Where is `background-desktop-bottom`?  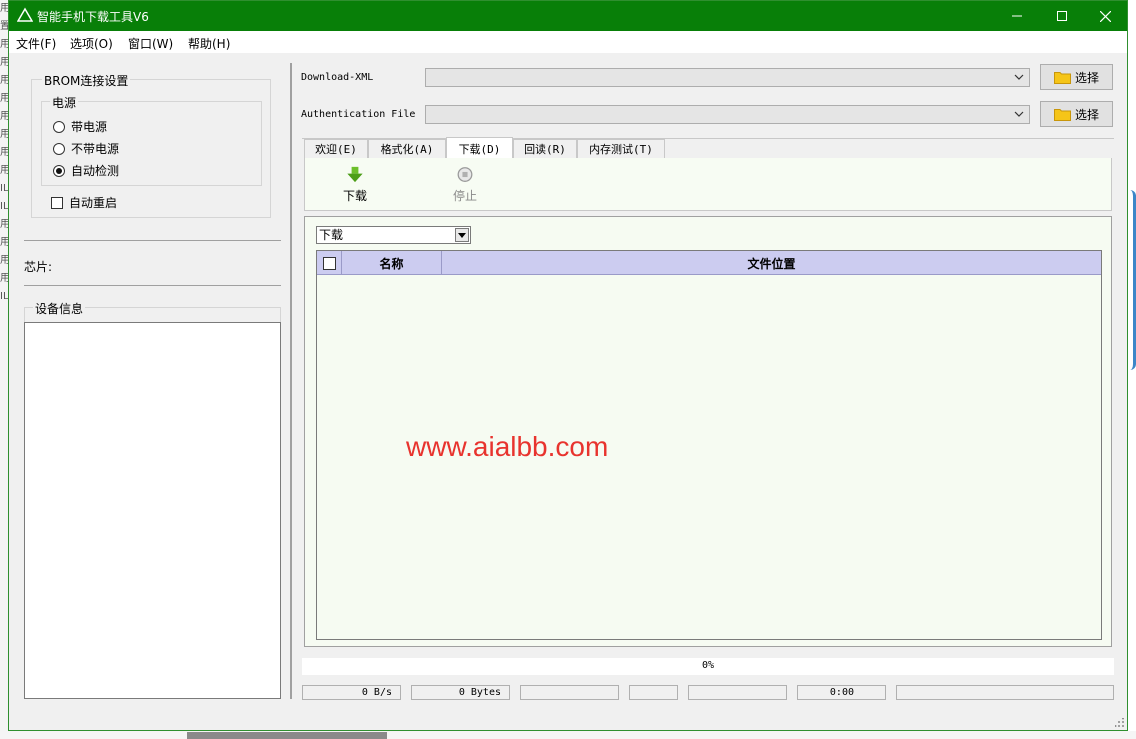
background-desktop-bottom is located at coordinates (568, 735).